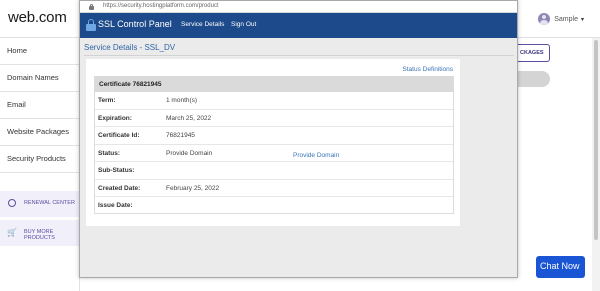 Image resolution: width=600 pixels, height=291 pixels. Describe the element at coordinates (135, 24) in the screenshot. I see `ssl-panel-title: SSL Control Panel` at that location.